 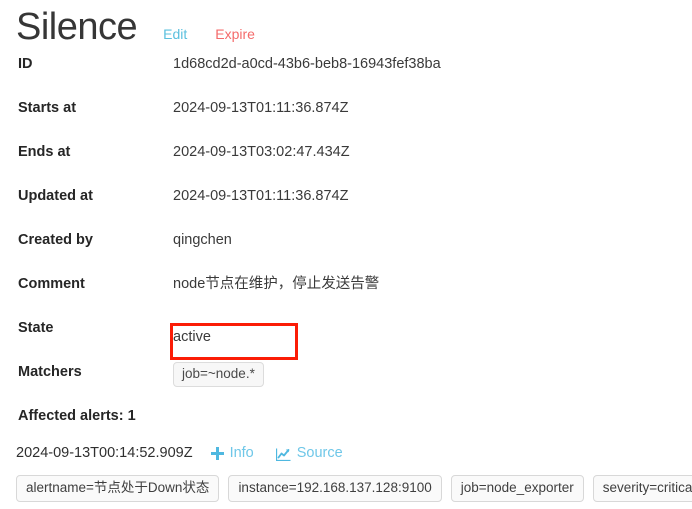 I want to click on label-updated-at: Updated at, so click(x=55, y=196).